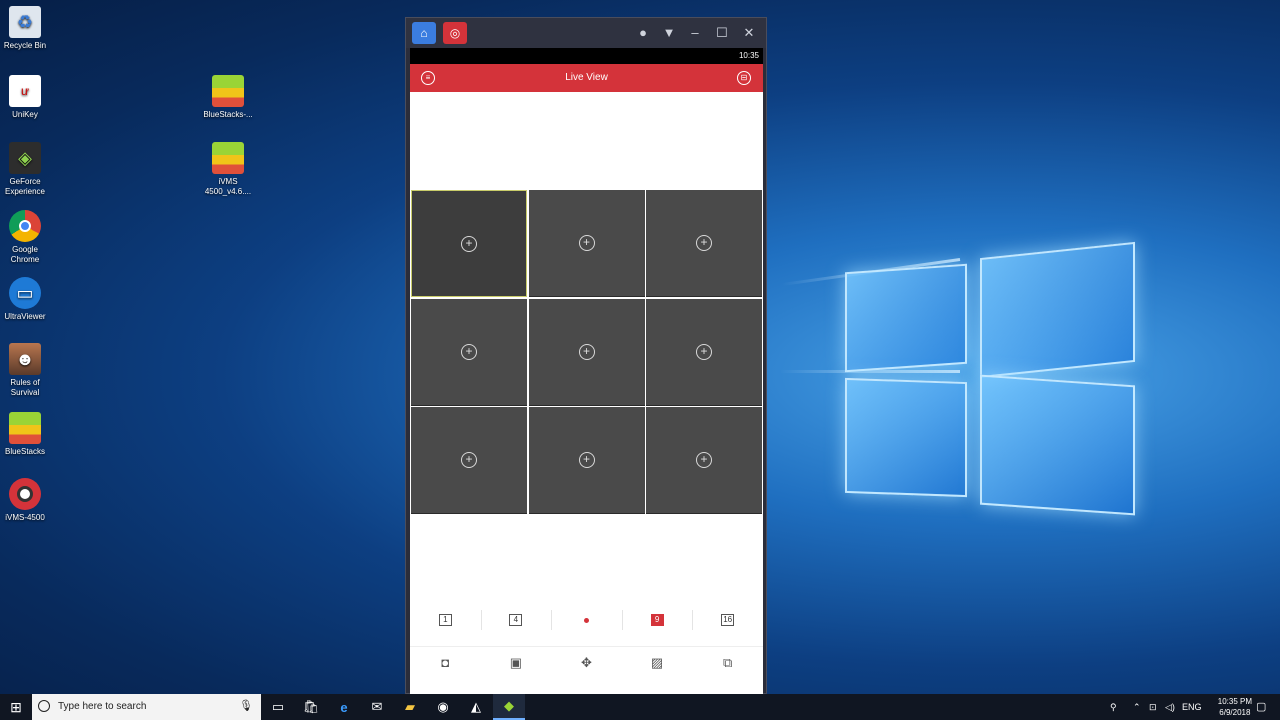  Describe the element at coordinates (586, 33) in the screenshot. I see `emulator-title-bar: ⌂ ◎ ● ▼ – ☐ ✕` at that location.